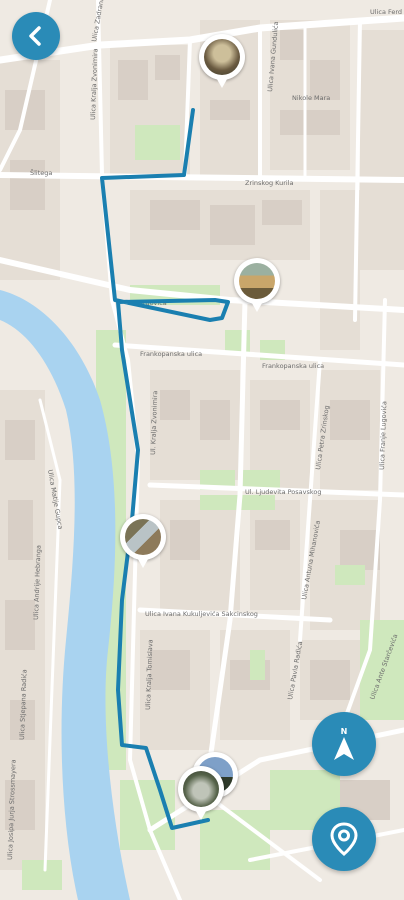 The height and width of the screenshot is (900, 404). What do you see at coordinates (311, 98) in the screenshot?
I see `street-label: Nikole Mara` at bounding box center [311, 98].